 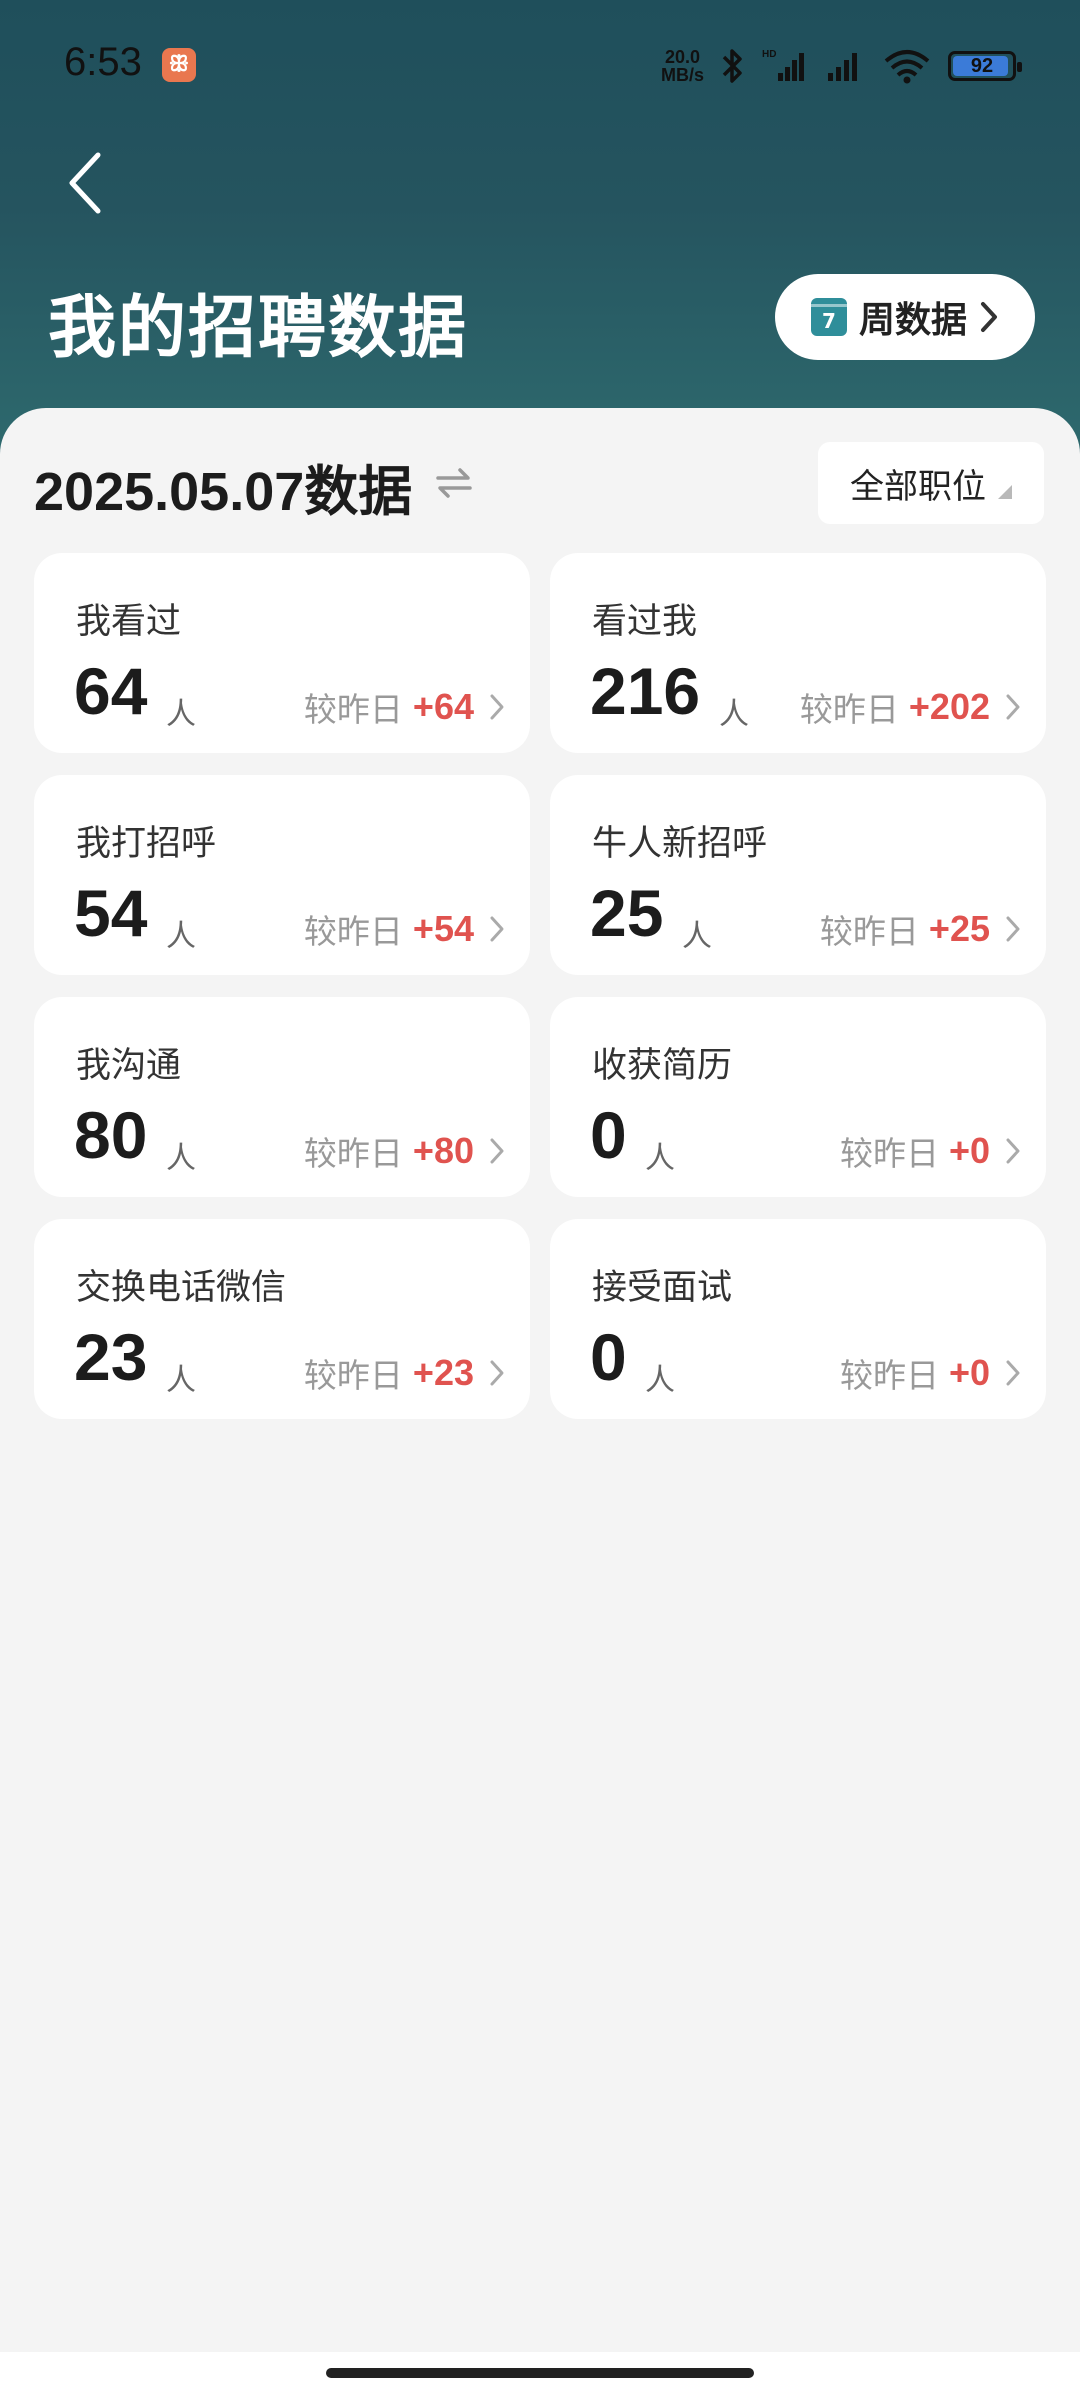 I want to click on stat-card-value: 64, so click(x=111, y=691).